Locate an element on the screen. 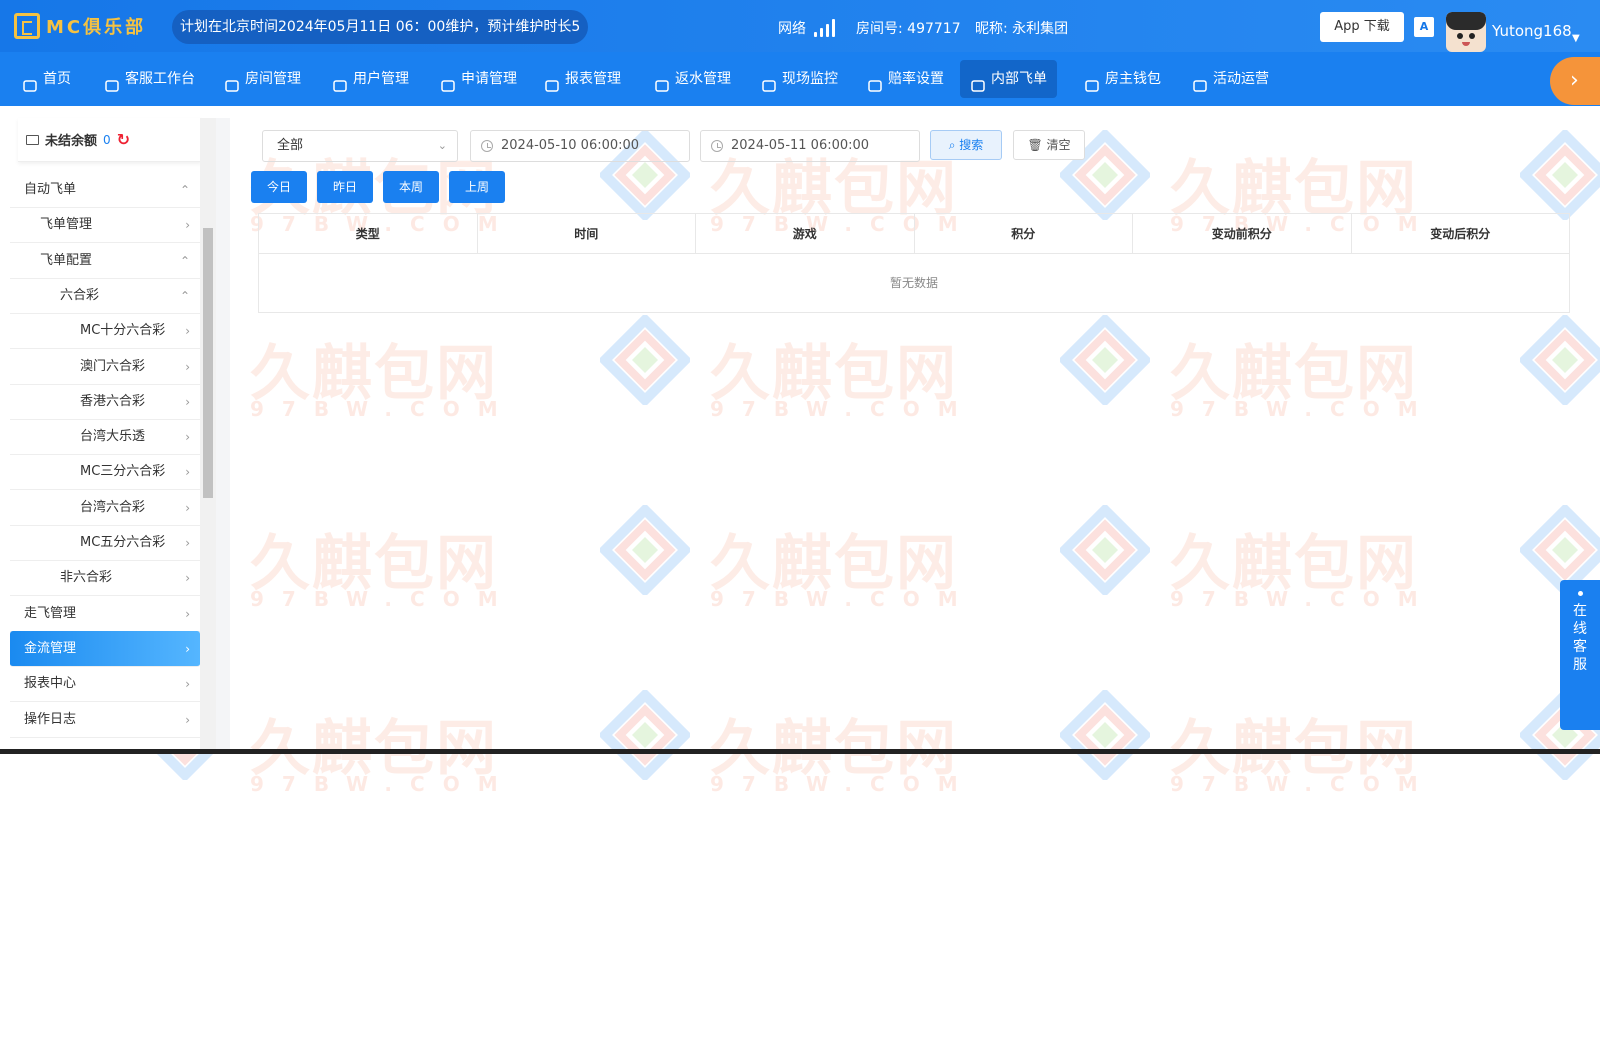 This screenshot has height=1048, width=1600. nav-item: 房间管理 is located at coordinates (262, 79).